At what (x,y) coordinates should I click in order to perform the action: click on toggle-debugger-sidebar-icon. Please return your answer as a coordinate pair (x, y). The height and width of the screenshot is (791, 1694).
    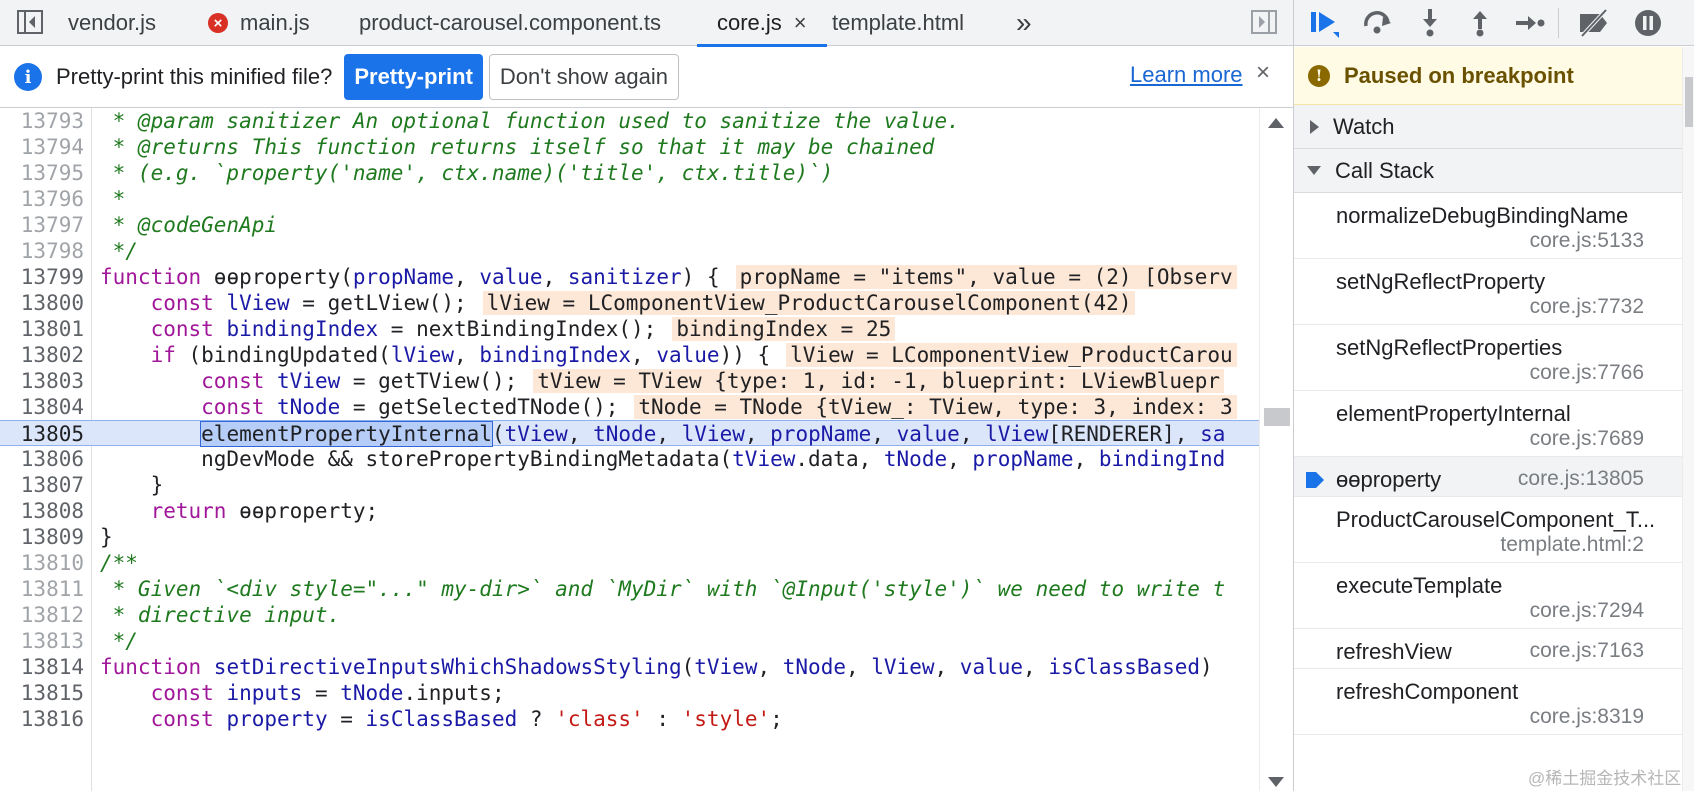
    Looking at the image, I should click on (1264, 22).